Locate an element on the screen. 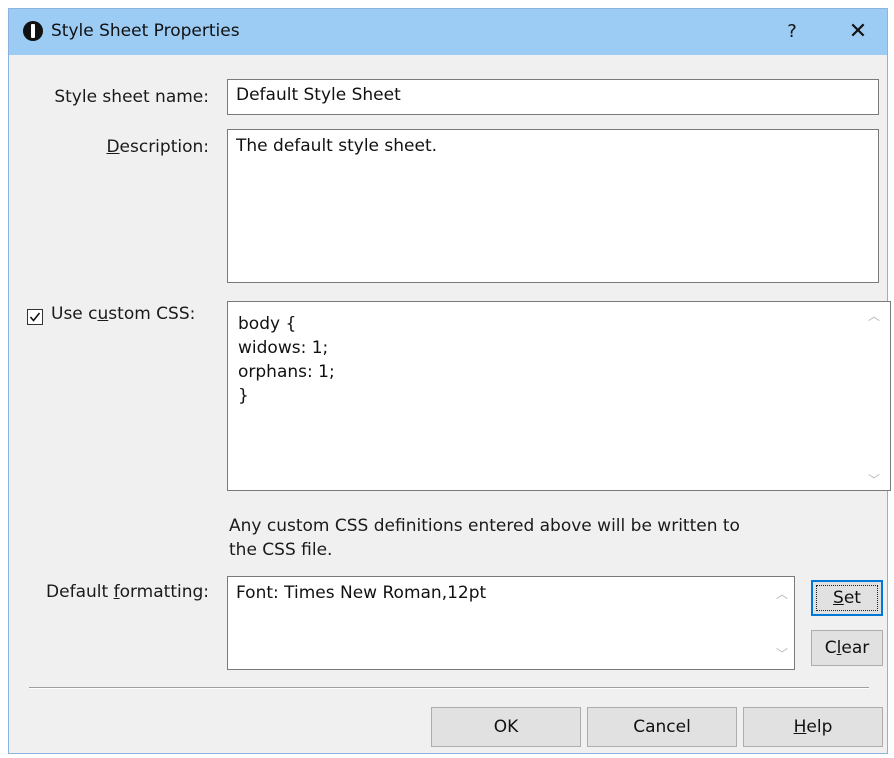  checkmark-icon is located at coordinates (35, 317).